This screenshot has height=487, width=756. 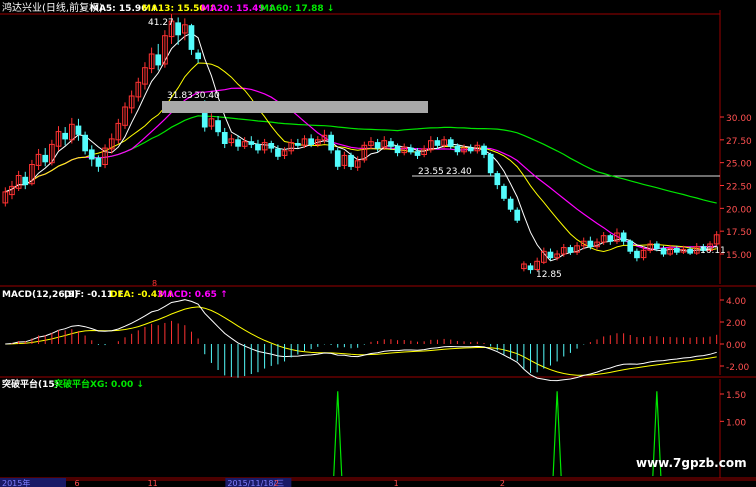 I want to click on low-label: 12.85, so click(x=549, y=275).